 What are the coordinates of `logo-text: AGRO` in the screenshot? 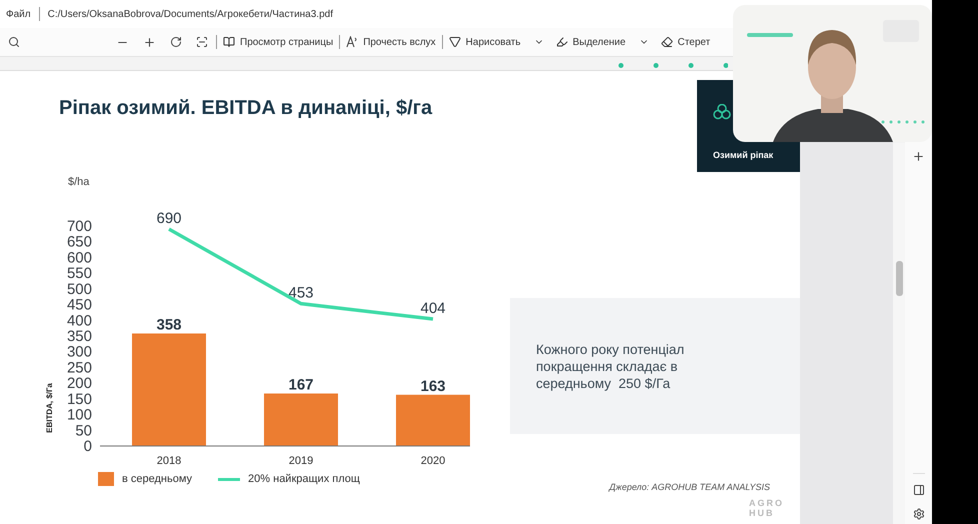 It's located at (766, 503).